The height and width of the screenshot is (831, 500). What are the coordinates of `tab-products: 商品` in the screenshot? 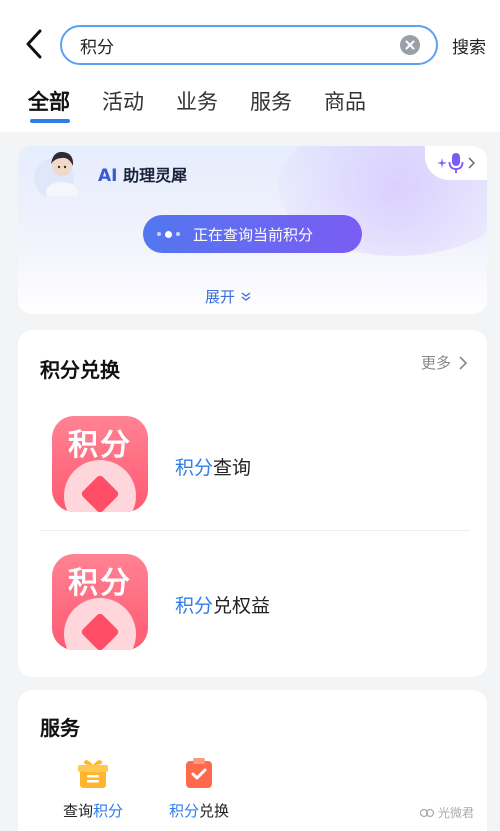 It's located at (345, 101).